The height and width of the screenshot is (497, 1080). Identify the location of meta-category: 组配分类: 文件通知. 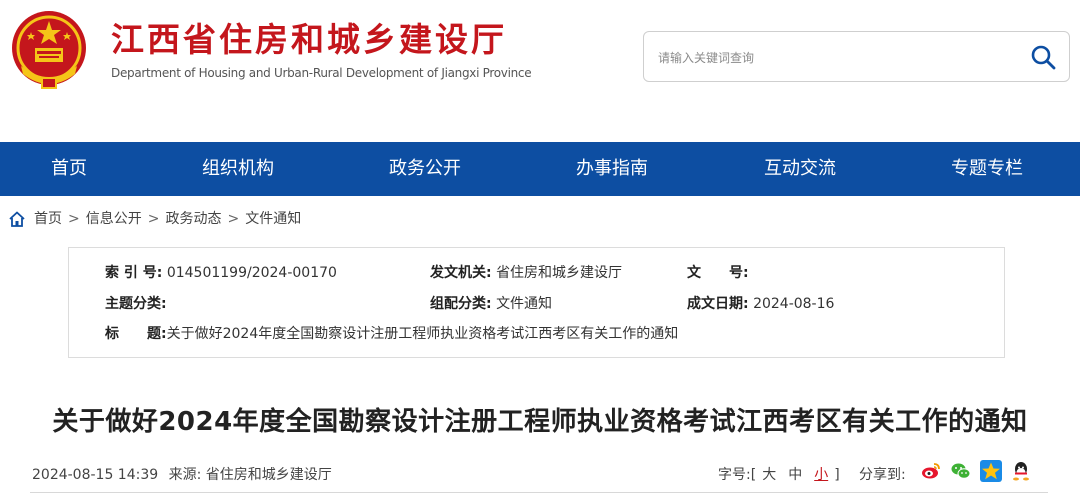
(491, 304).